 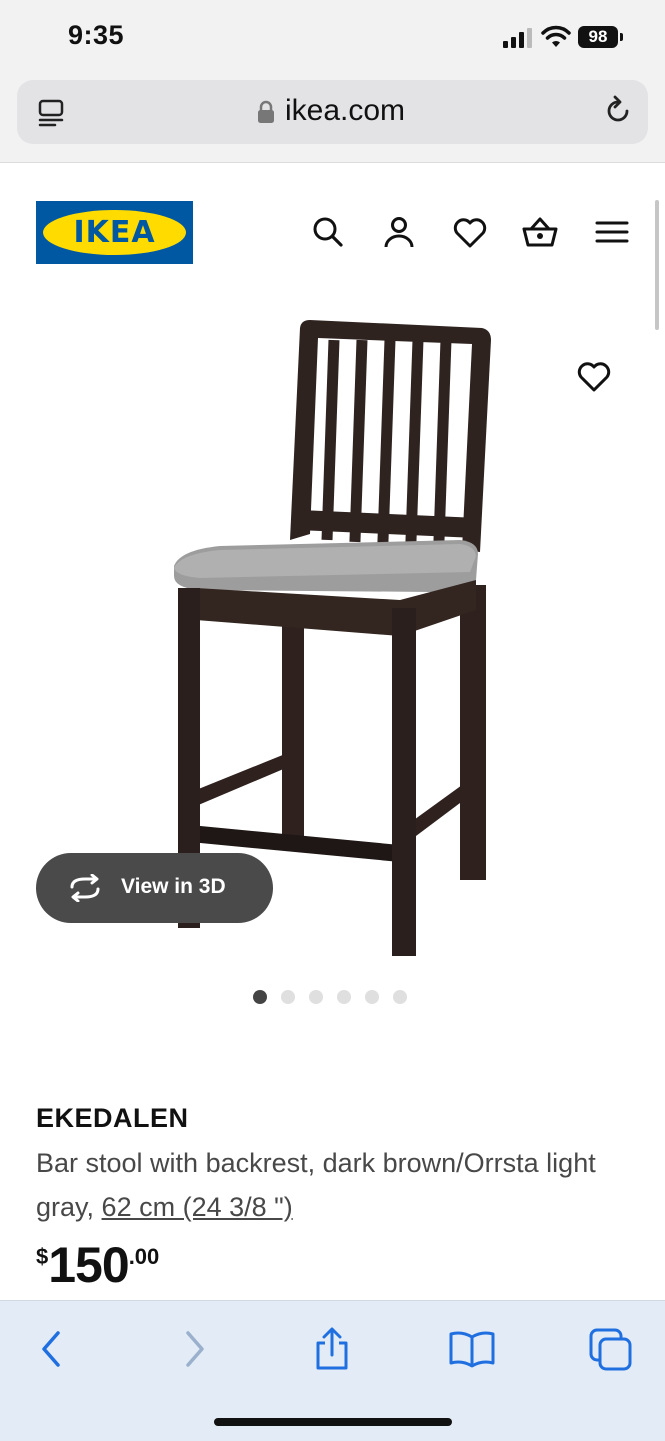 I want to click on price-currency: $, so click(x=42, y=1256).